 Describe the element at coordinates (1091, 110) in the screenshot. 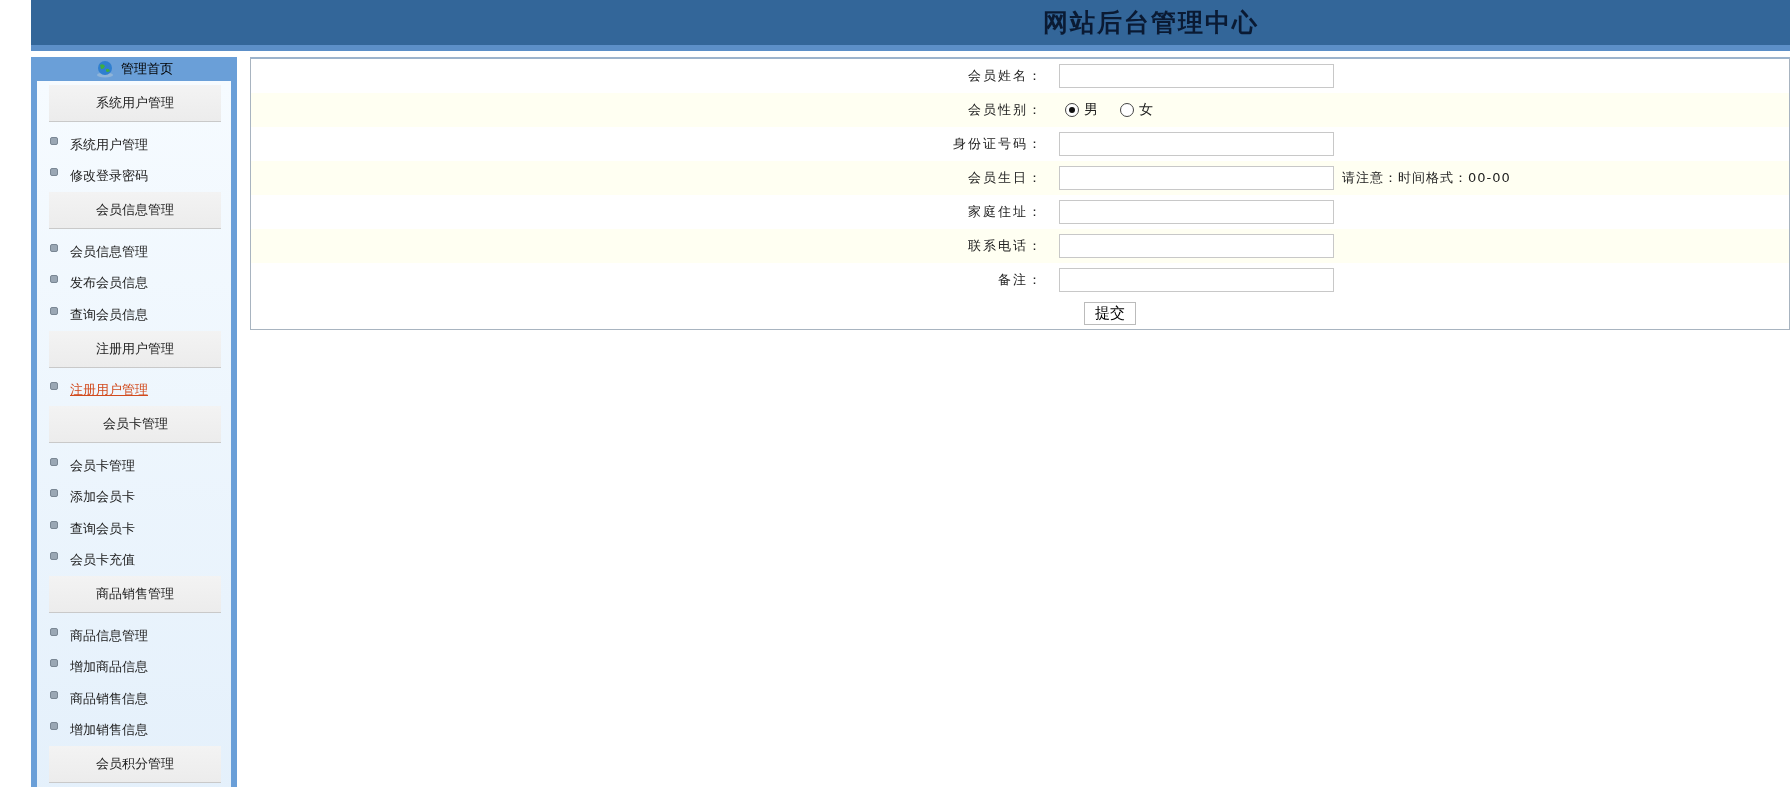

I see `radio-label: 男` at that location.